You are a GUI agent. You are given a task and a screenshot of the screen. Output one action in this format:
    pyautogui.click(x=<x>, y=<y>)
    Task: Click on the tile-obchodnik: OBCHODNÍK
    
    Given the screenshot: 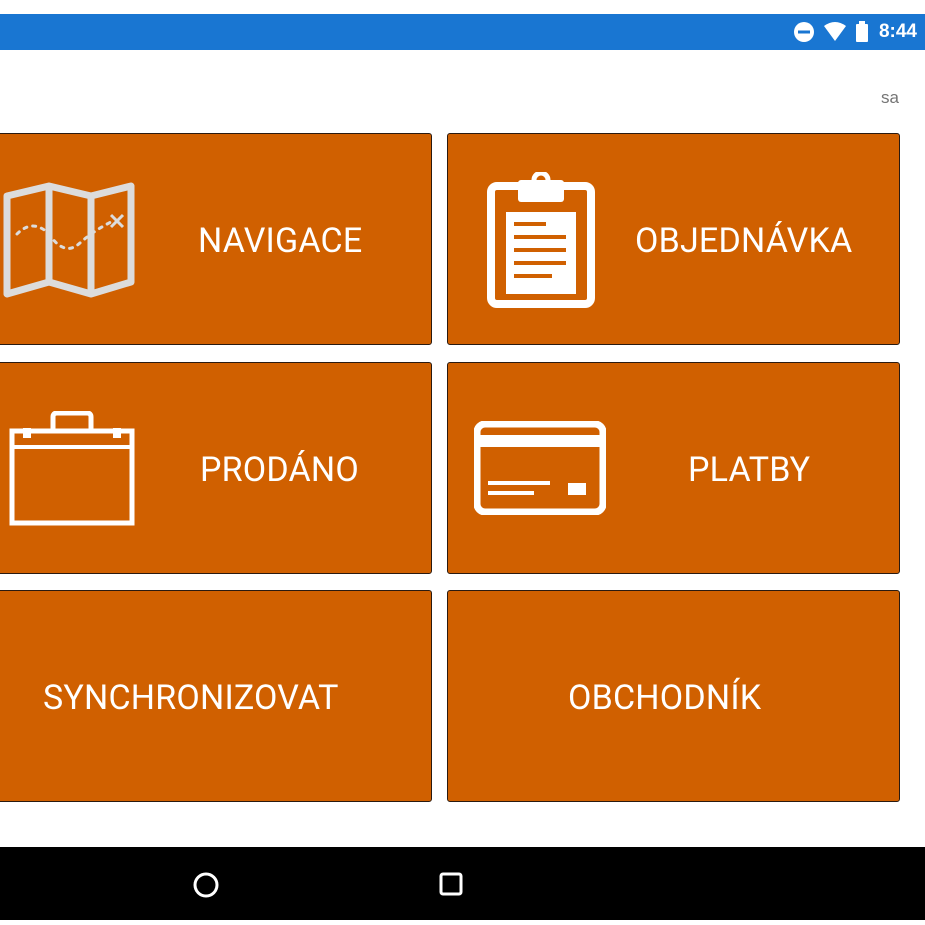 What is the action you would take?
    pyautogui.click(x=673, y=696)
    